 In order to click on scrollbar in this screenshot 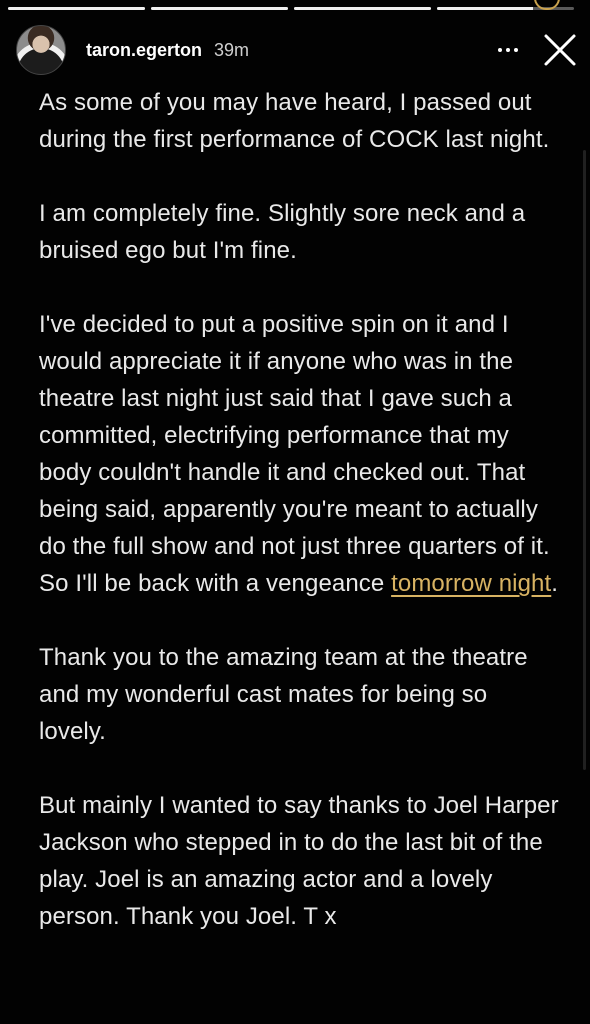, I will do `click(584, 460)`.